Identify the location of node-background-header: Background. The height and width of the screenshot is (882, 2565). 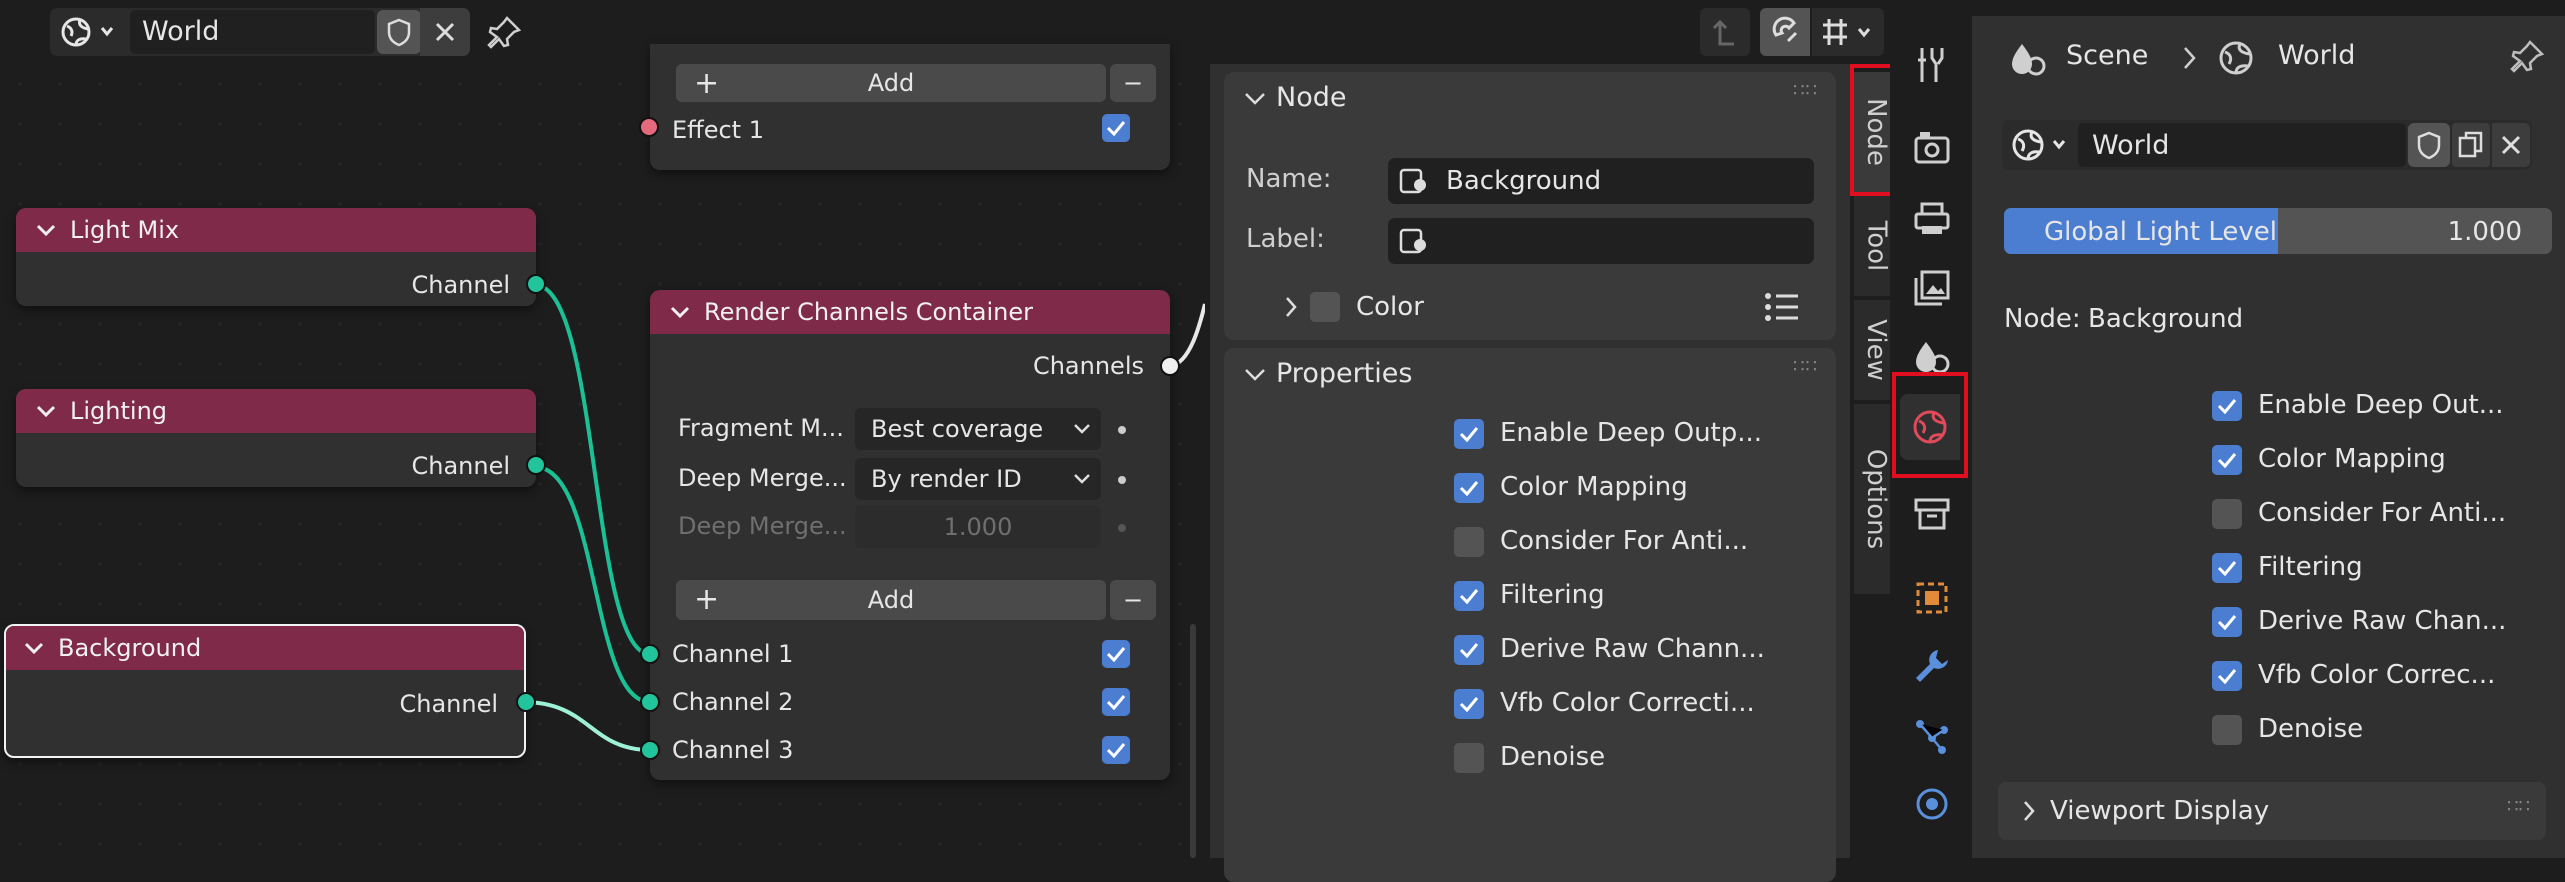
(265, 648).